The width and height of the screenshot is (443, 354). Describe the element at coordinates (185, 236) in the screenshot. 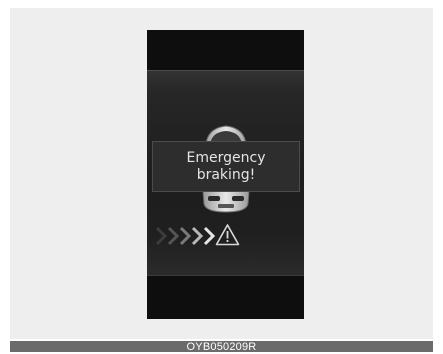

I see `approach-chevrons-icon` at that location.